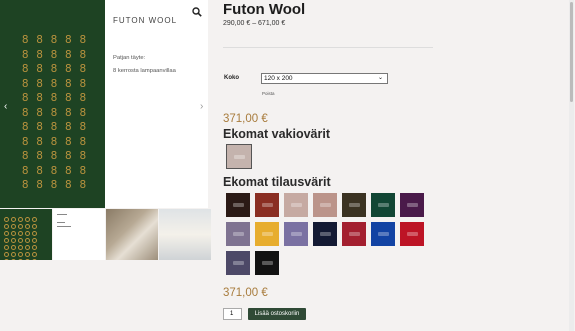 The height and width of the screenshot is (331, 575). What do you see at coordinates (328, 47) in the screenshot?
I see `divider` at bounding box center [328, 47].